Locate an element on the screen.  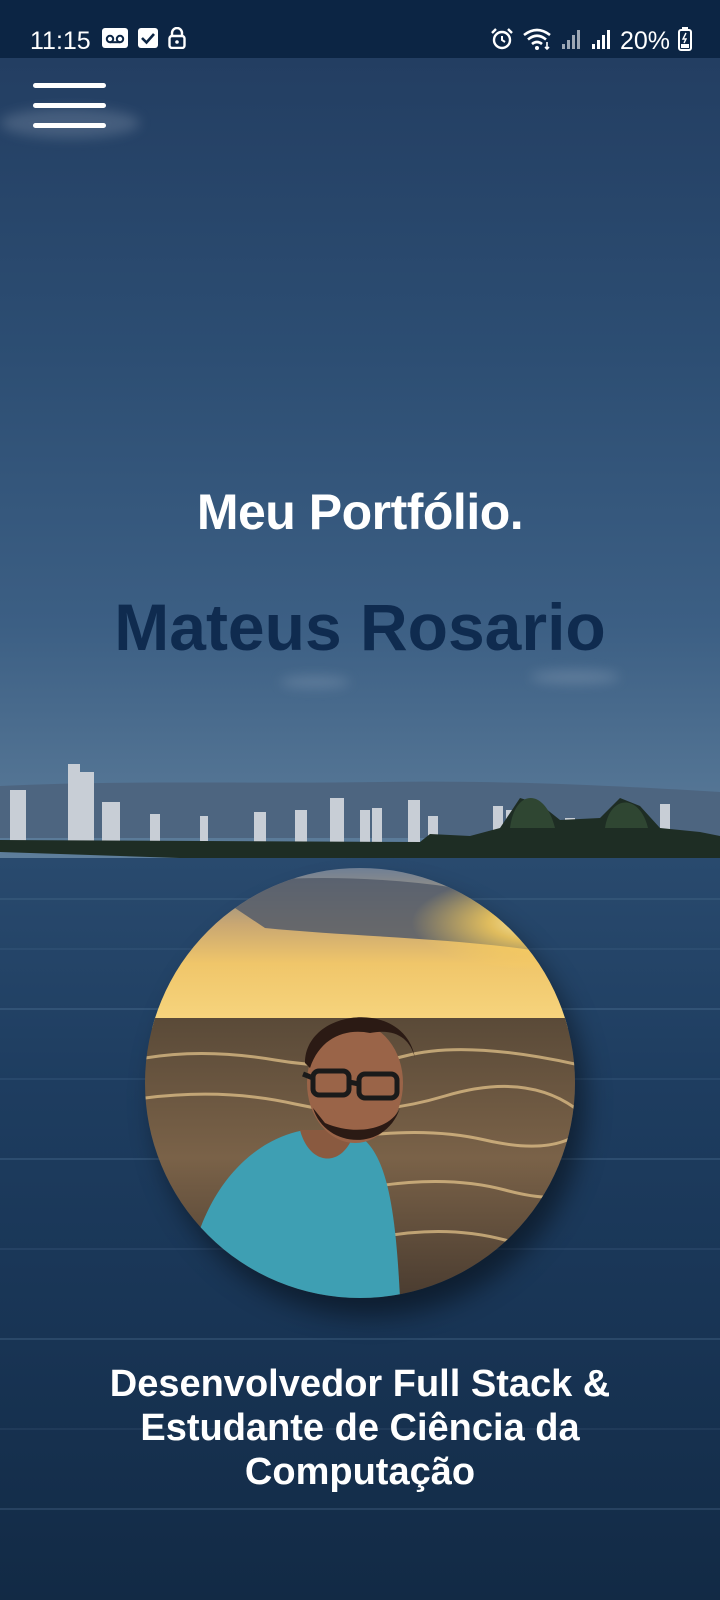
wifi-icon is located at coordinates (537, 41).